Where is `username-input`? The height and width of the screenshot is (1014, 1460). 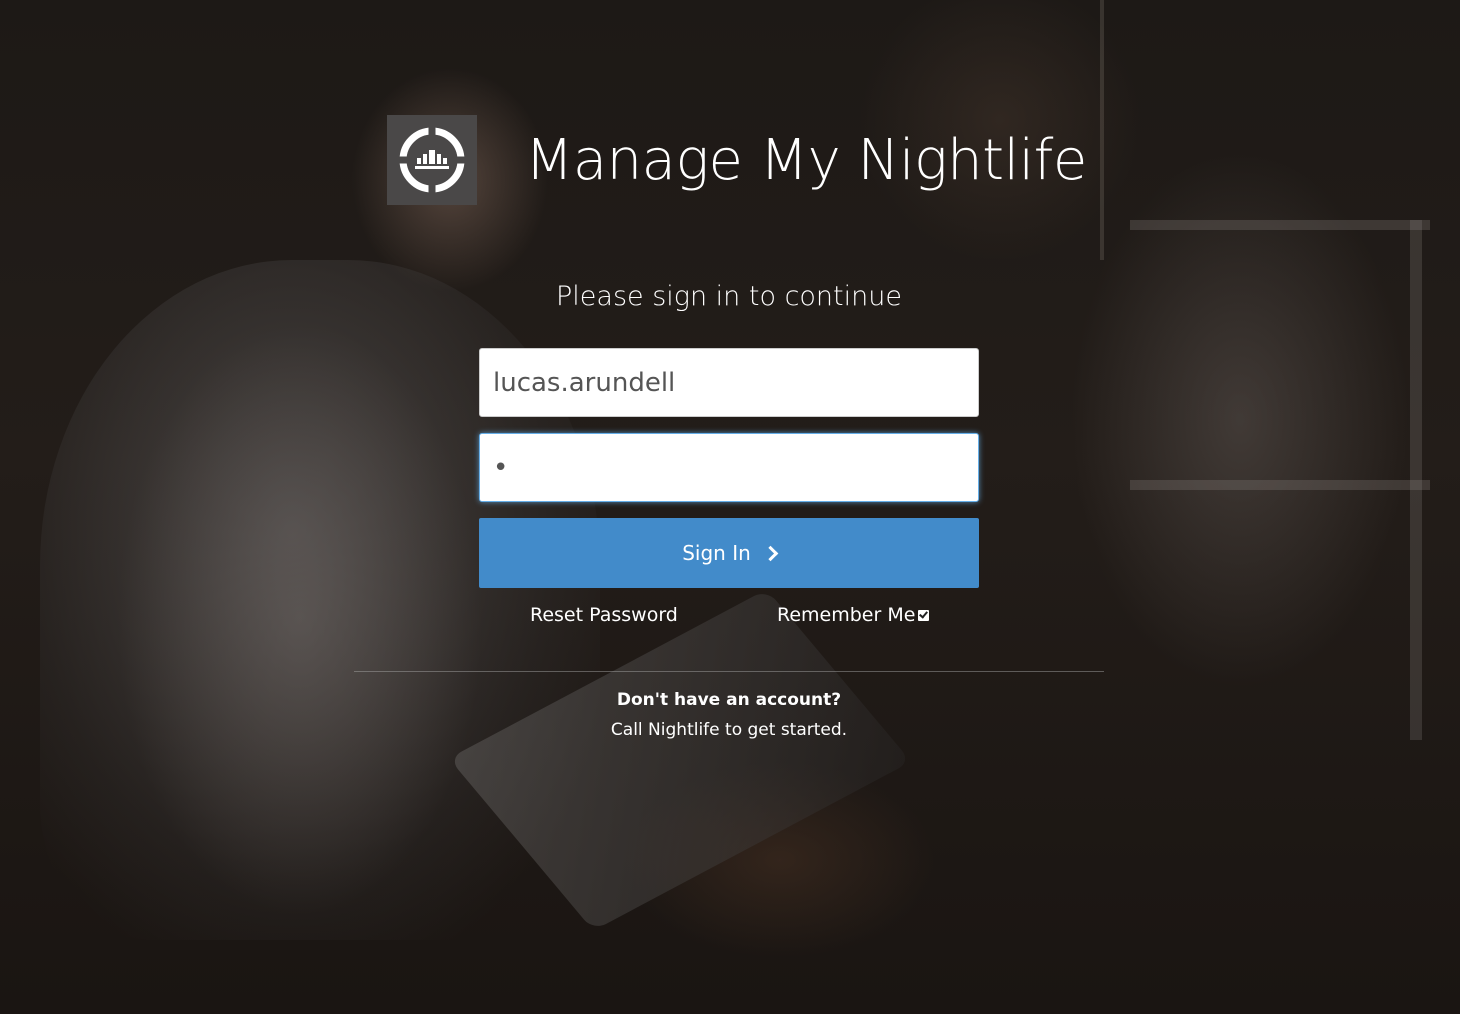
username-input is located at coordinates (729, 382).